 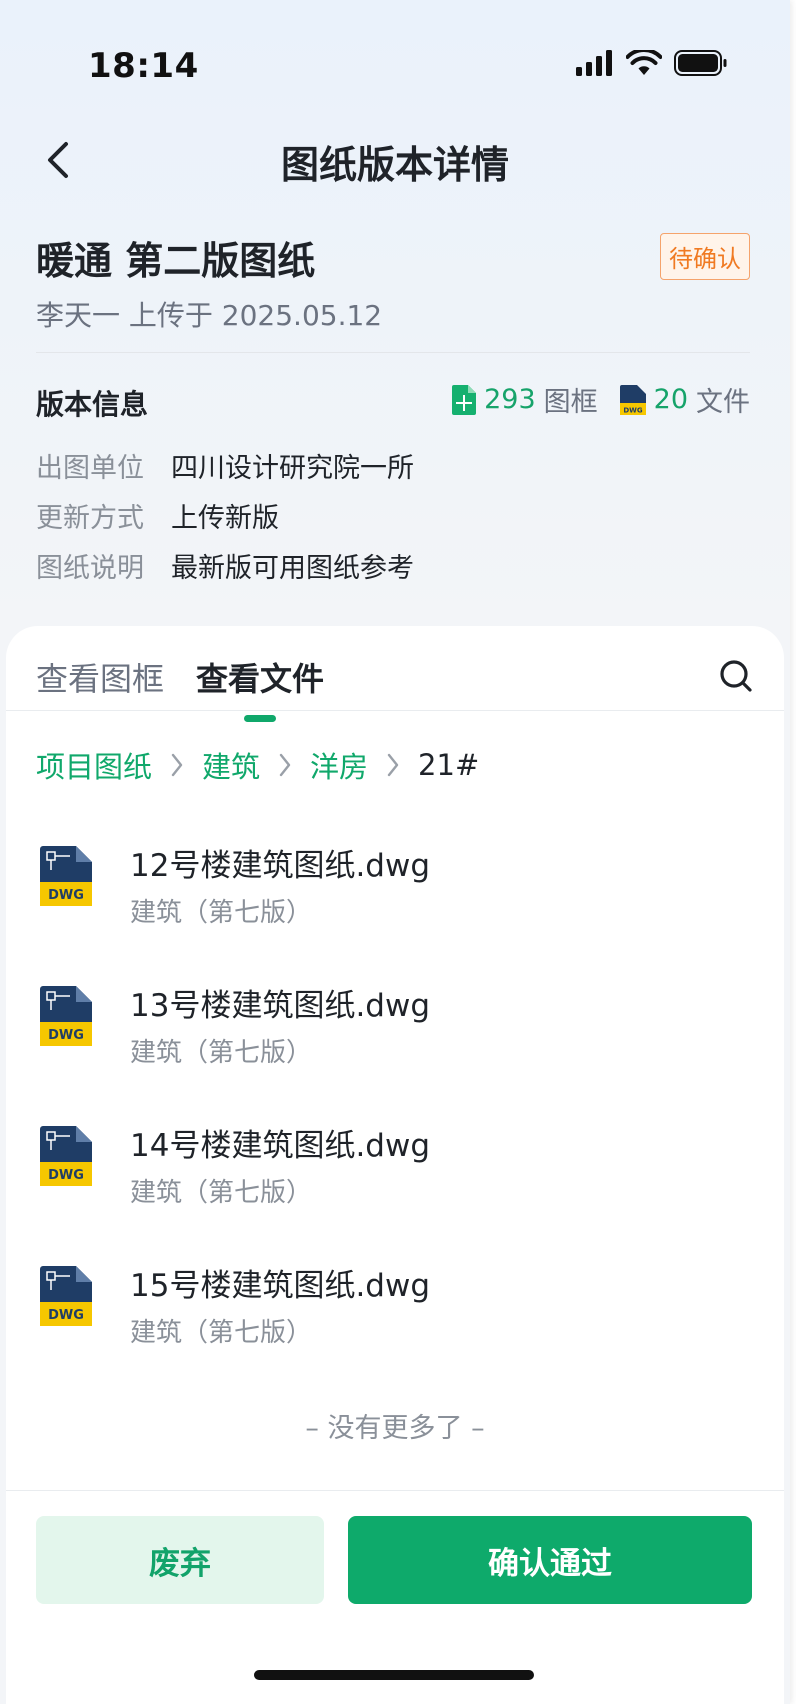 What do you see at coordinates (644, 62) in the screenshot?
I see `wifi-icon` at bounding box center [644, 62].